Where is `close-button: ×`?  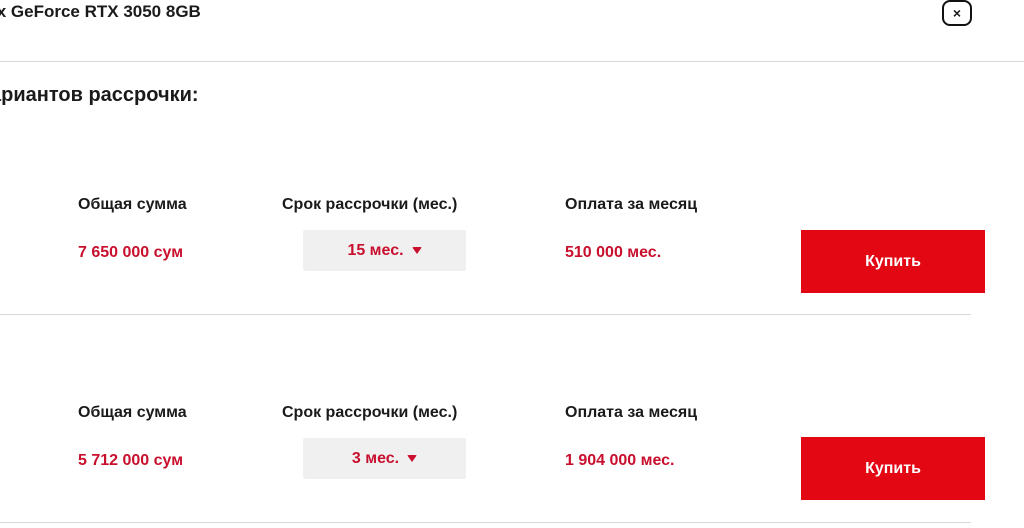 close-button: × is located at coordinates (957, 13).